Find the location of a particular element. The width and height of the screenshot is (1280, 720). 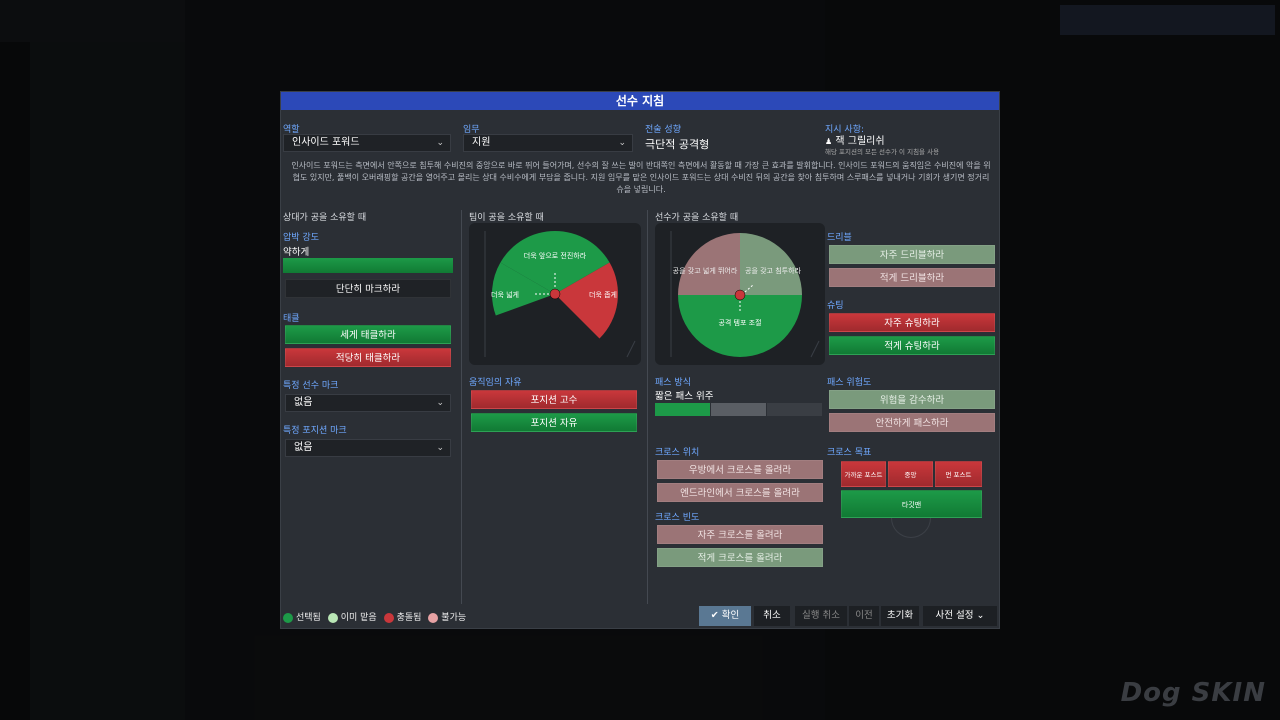

duty-value: 지원 is located at coordinates (481, 142).